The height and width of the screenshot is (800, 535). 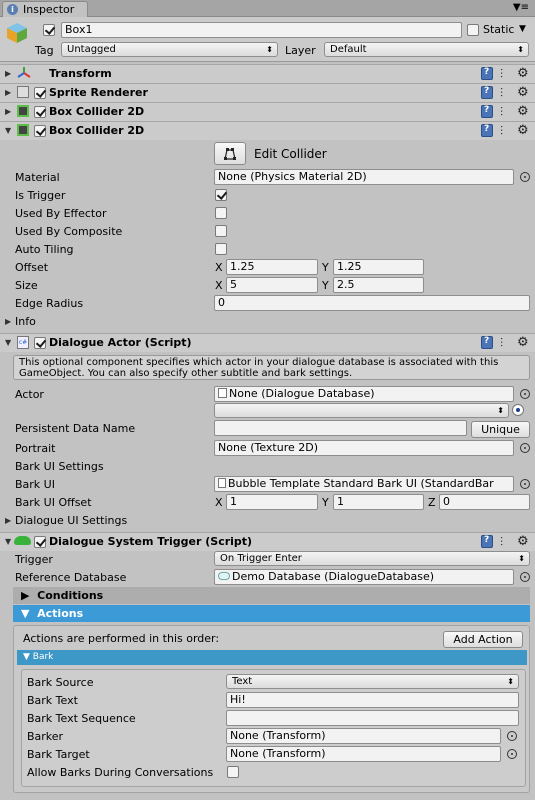 I want to click on tab-bar: i Inspector ▼≡, so click(x=267, y=8).